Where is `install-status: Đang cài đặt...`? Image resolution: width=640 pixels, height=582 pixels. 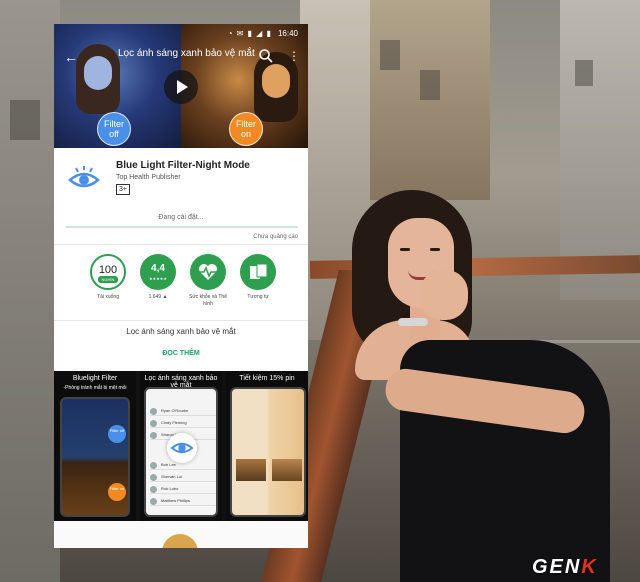 install-status: Đang cài đặt... is located at coordinates (181, 217).